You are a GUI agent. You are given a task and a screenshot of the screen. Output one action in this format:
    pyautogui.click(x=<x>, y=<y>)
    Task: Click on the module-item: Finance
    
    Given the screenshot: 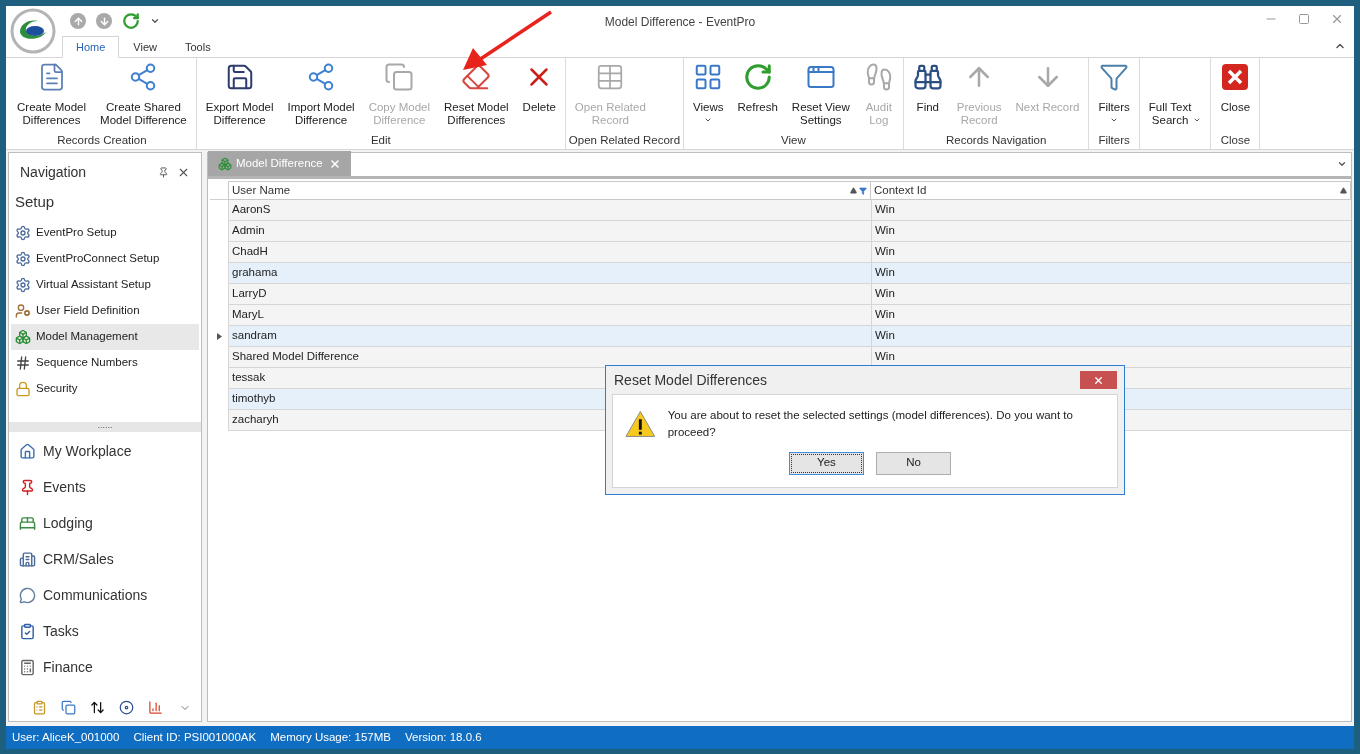 What is the action you would take?
    pyautogui.click(x=105, y=667)
    